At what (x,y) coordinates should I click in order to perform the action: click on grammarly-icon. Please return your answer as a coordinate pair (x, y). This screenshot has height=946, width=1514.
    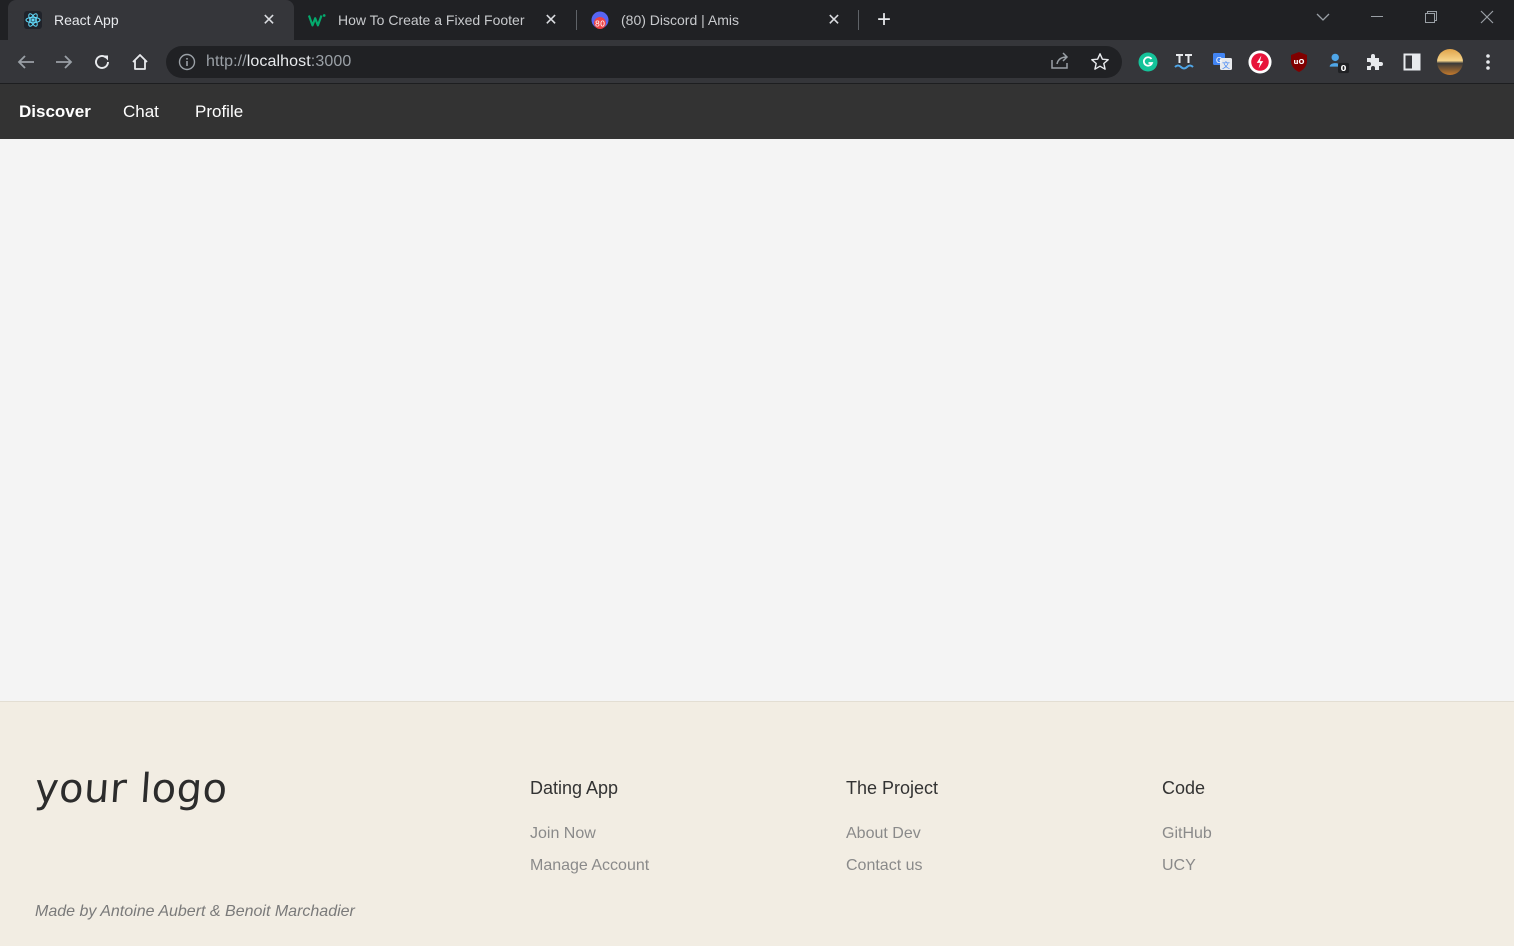
    Looking at the image, I should click on (1148, 62).